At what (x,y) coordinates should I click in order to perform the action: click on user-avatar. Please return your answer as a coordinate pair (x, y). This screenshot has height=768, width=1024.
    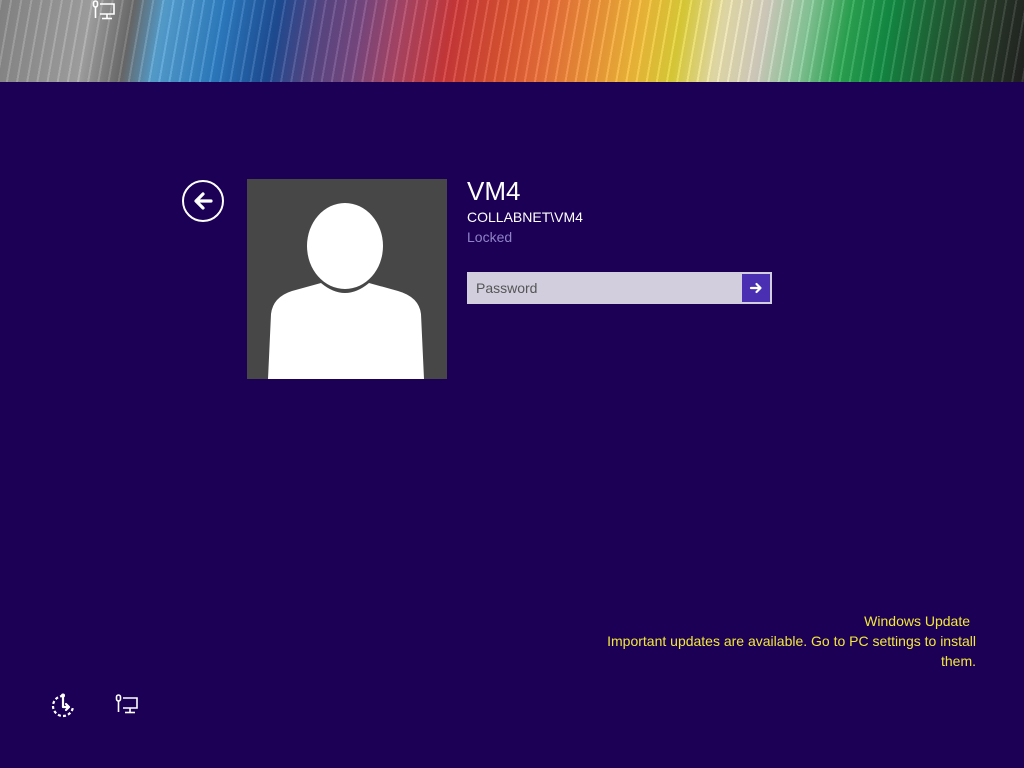
    Looking at the image, I should click on (347, 279).